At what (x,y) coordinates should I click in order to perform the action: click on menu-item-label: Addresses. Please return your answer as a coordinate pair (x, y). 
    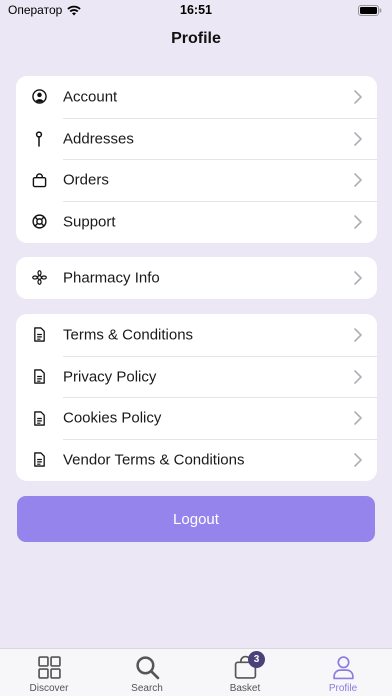
    Looking at the image, I should click on (98, 139).